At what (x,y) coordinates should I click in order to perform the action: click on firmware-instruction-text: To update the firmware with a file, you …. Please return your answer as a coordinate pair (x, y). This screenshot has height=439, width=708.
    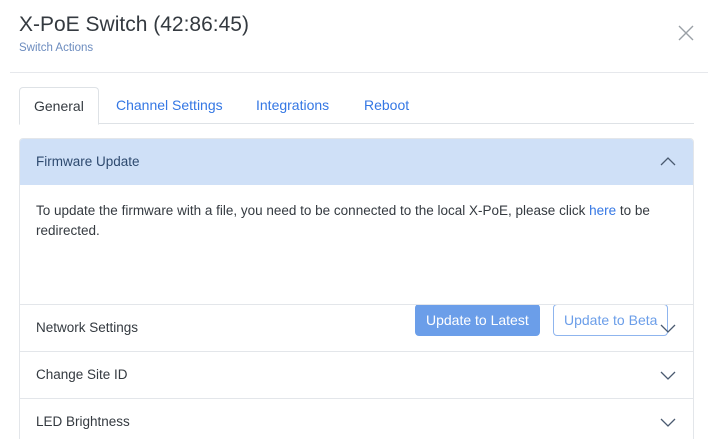
    Looking at the image, I should click on (313, 210).